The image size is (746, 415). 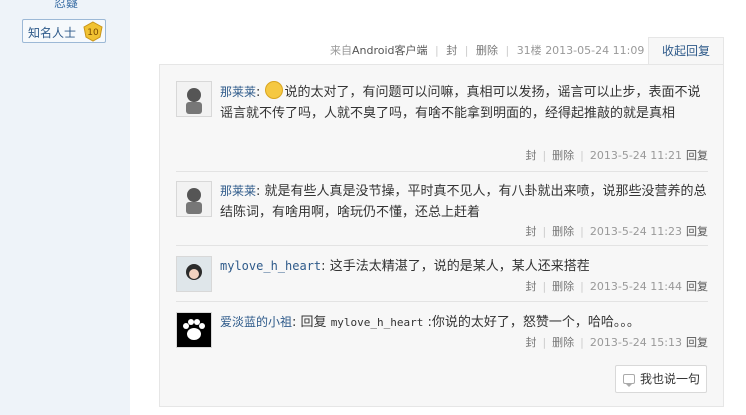 What do you see at coordinates (595, 50) in the screenshot?
I see `post-time: 2013-05-24 11:09` at bounding box center [595, 50].